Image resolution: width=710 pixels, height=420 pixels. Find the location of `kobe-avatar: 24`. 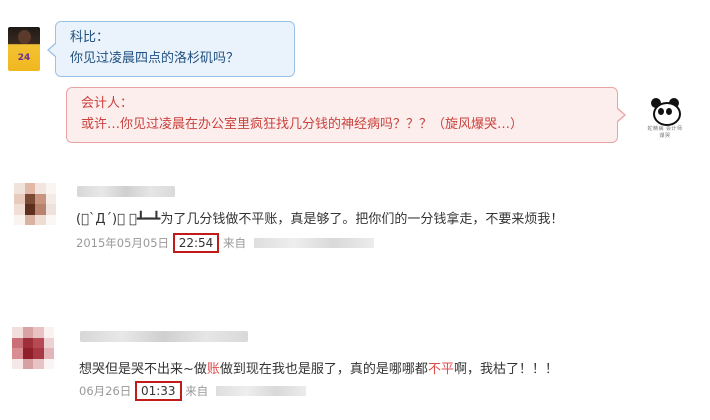

kobe-avatar: 24 is located at coordinates (24, 49).